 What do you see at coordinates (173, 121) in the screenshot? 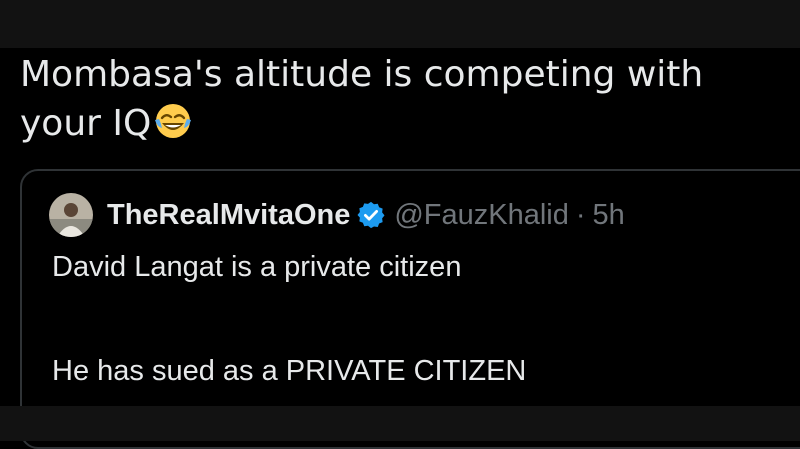
I see `face-with-tears-of-joy-icon` at bounding box center [173, 121].